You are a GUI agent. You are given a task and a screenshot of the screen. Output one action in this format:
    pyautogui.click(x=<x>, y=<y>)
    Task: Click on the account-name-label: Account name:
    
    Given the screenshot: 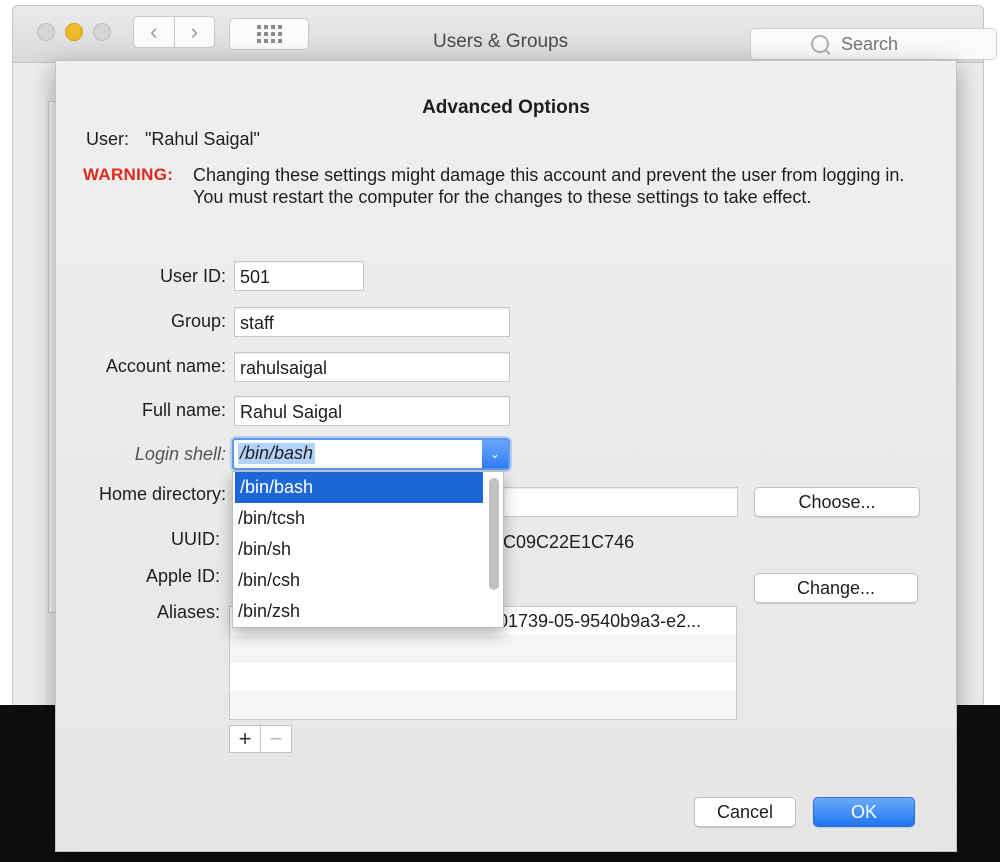 What is the action you would take?
    pyautogui.click(x=165, y=366)
    